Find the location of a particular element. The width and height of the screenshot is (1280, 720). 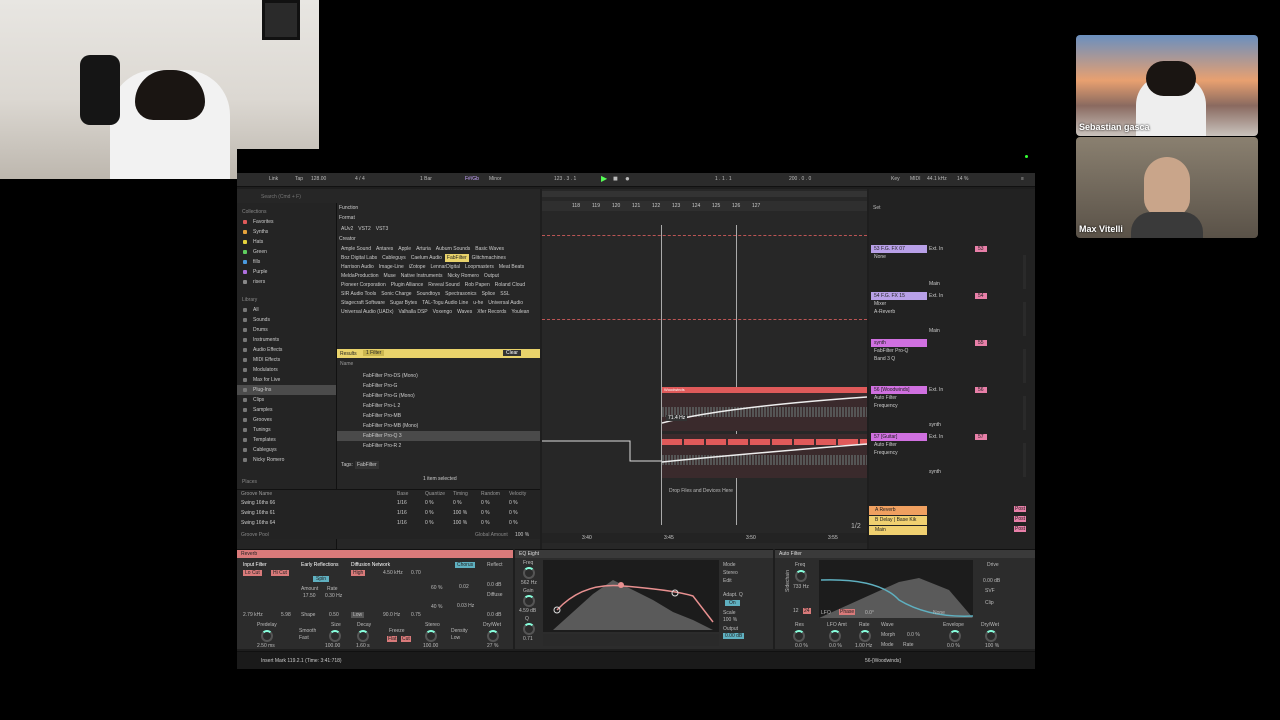

drywet-value: 100 % is located at coordinates (992, 646).